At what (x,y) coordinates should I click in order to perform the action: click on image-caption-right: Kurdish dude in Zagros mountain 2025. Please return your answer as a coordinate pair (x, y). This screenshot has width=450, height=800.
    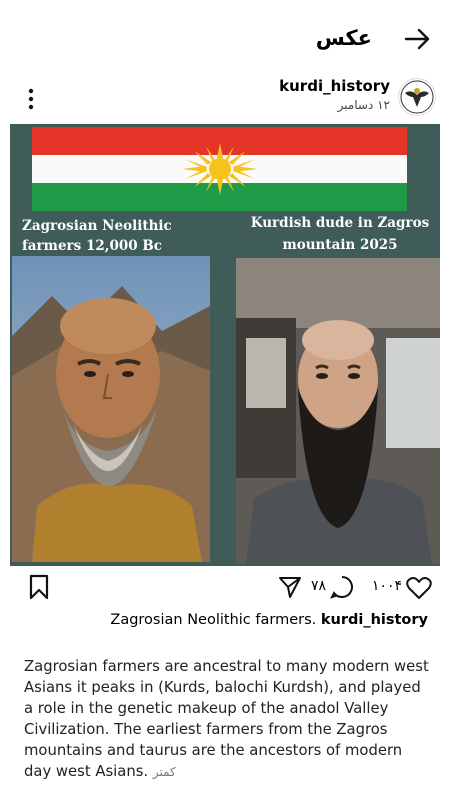
    Looking at the image, I should click on (340, 234).